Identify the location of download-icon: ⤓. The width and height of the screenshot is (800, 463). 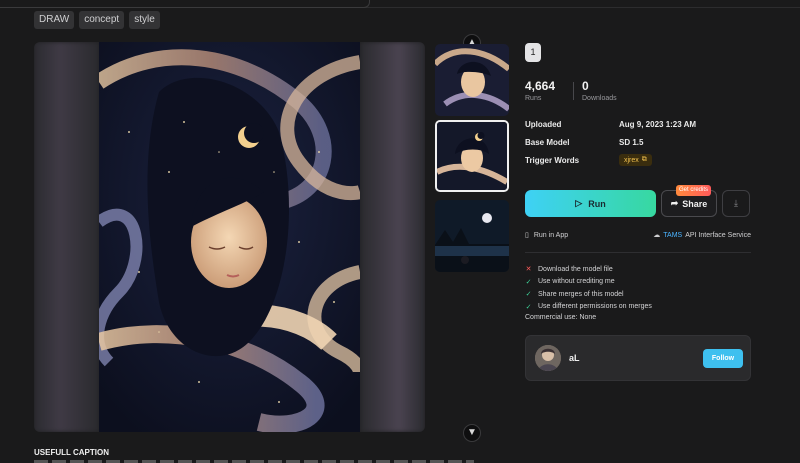
(736, 203).